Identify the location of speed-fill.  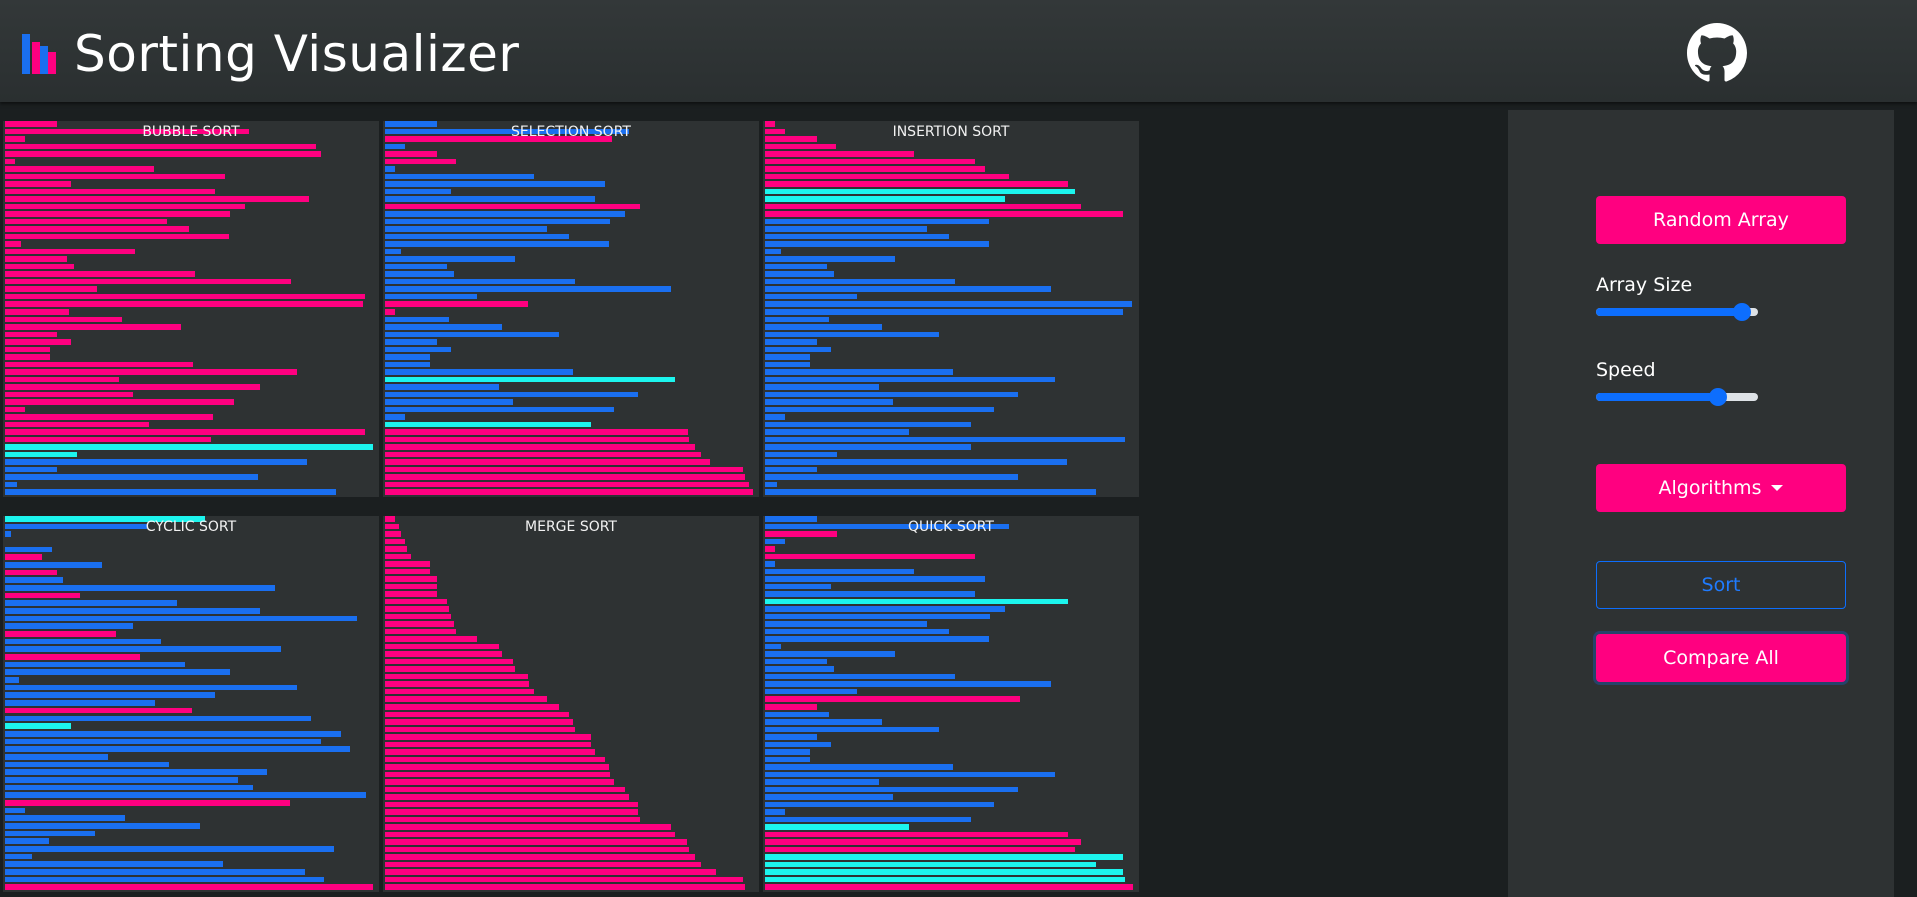
(1657, 397).